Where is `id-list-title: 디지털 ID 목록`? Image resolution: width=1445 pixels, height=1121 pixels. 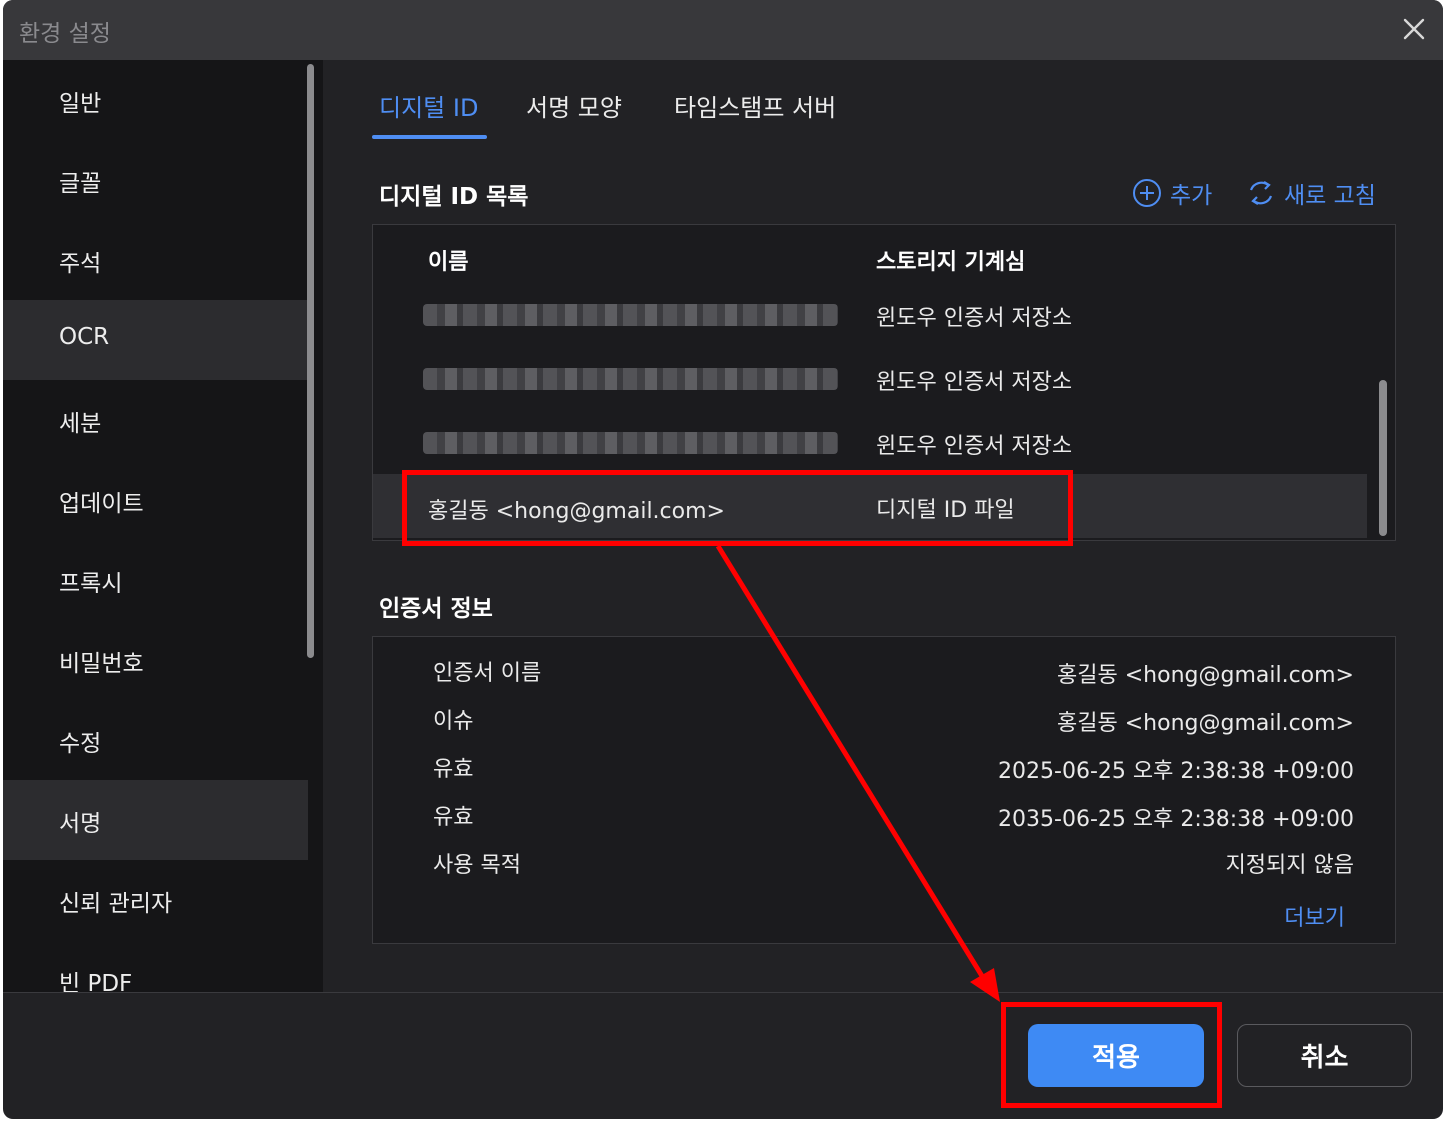
id-list-title: 디지털 ID 목록 is located at coordinates (454, 197).